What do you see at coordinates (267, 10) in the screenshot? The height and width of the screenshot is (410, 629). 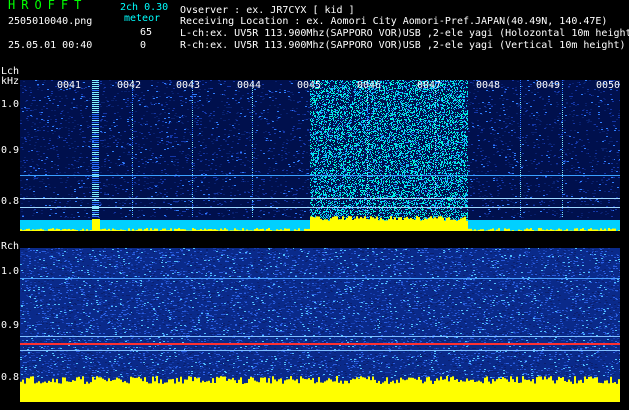 I see `observer-line: Ovserver : ex. JR7CYX [ kid ]` at bounding box center [267, 10].